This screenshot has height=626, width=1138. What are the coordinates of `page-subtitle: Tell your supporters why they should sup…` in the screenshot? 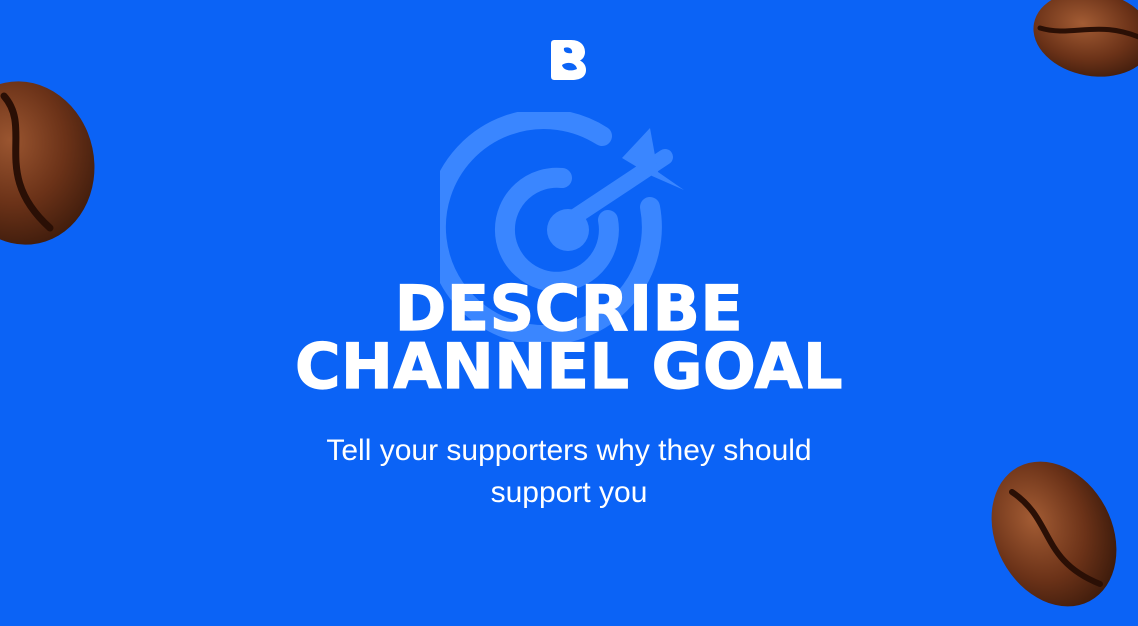 It's located at (569, 472).